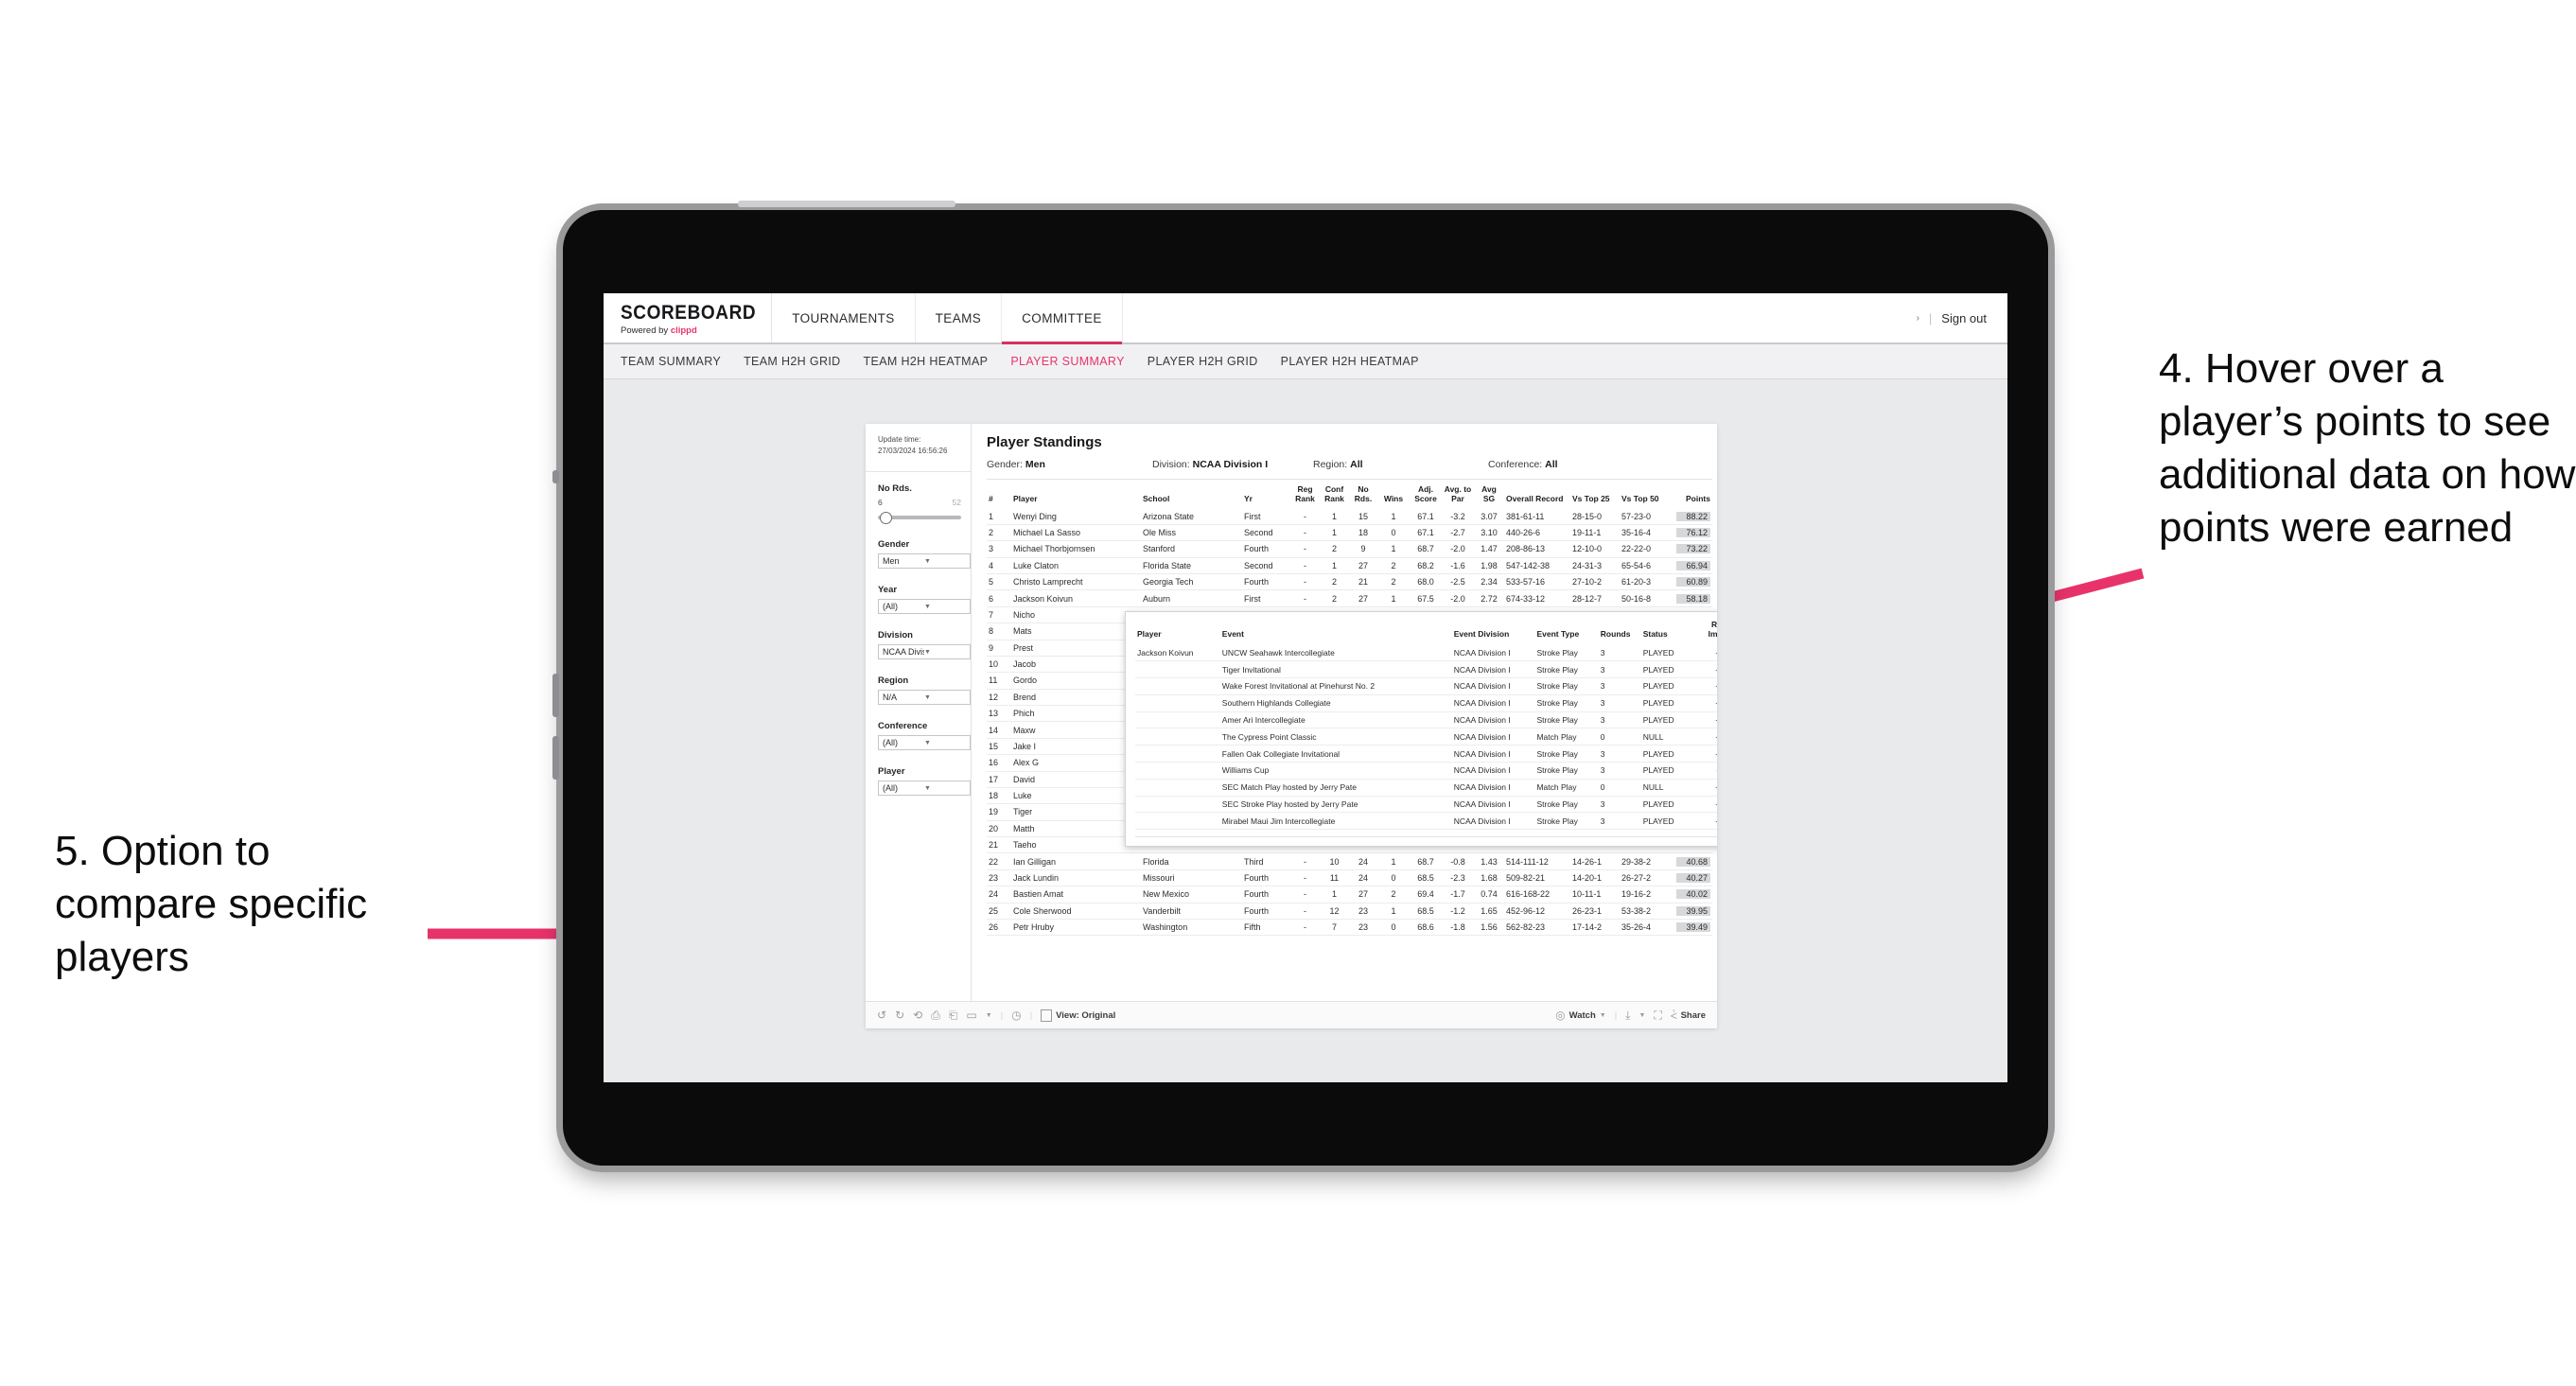 The image size is (2576, 1386). Describe the element at coordinates (1266, 598) in the screenshot. I see `cell-yr: First` at that location.